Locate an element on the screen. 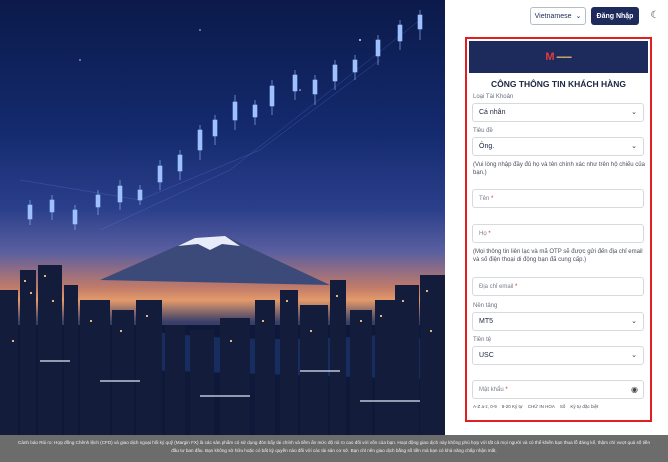  password-hint: Số is located at coordinates (562, 406).